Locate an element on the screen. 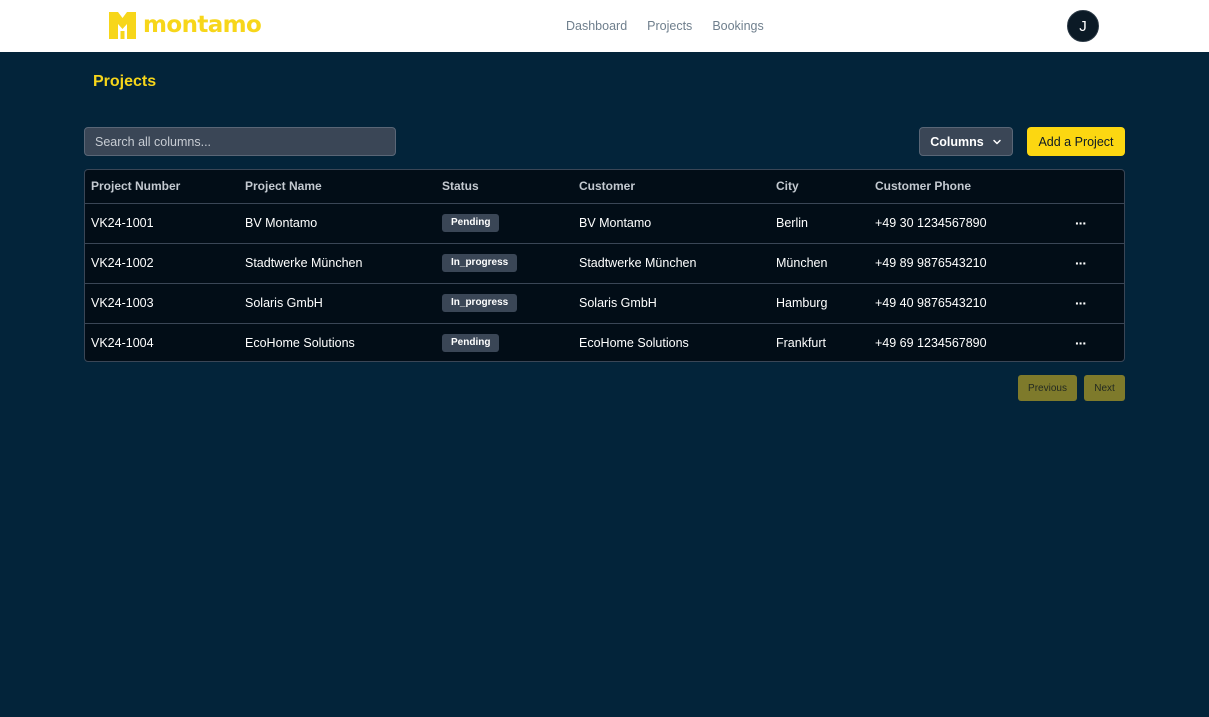 This screenshot has width=1209, height=717. cell-city: Frankfurt is located at coordinates (801, 343).